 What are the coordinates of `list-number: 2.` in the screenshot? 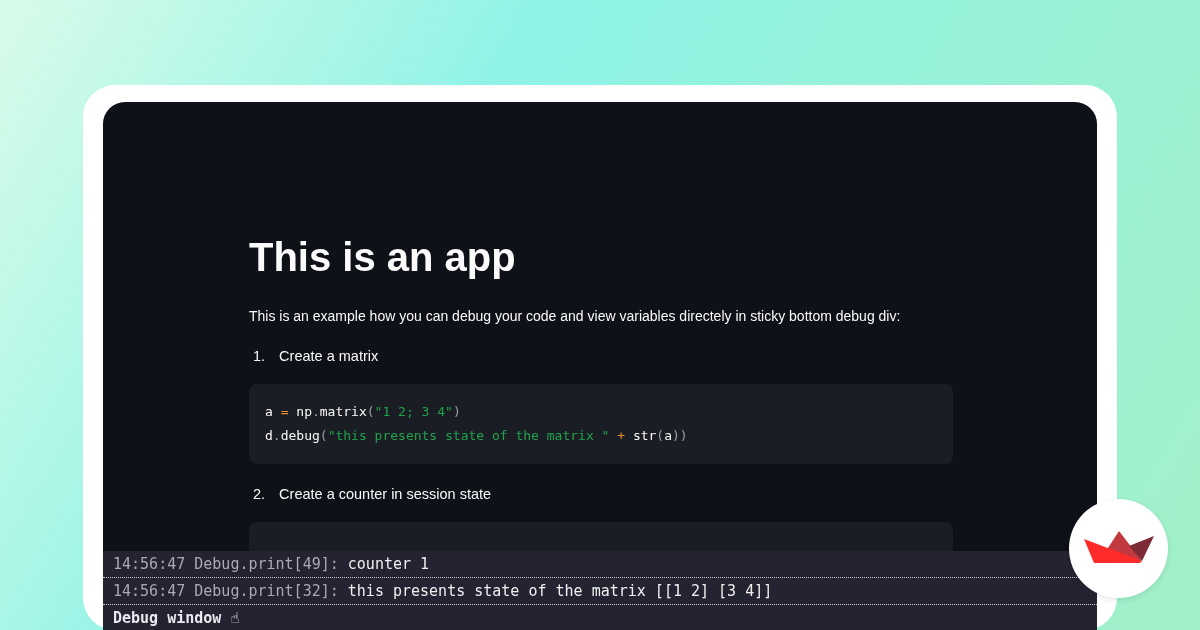 It's located at (259, 494).